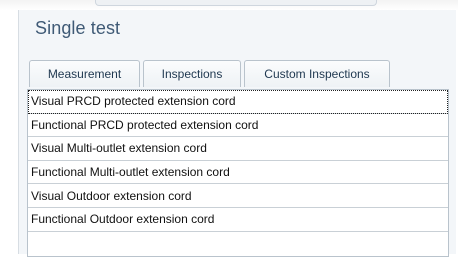 This screenshot has width=458, height=257. I want to click on panel-title: Single test, so click(78, 28).